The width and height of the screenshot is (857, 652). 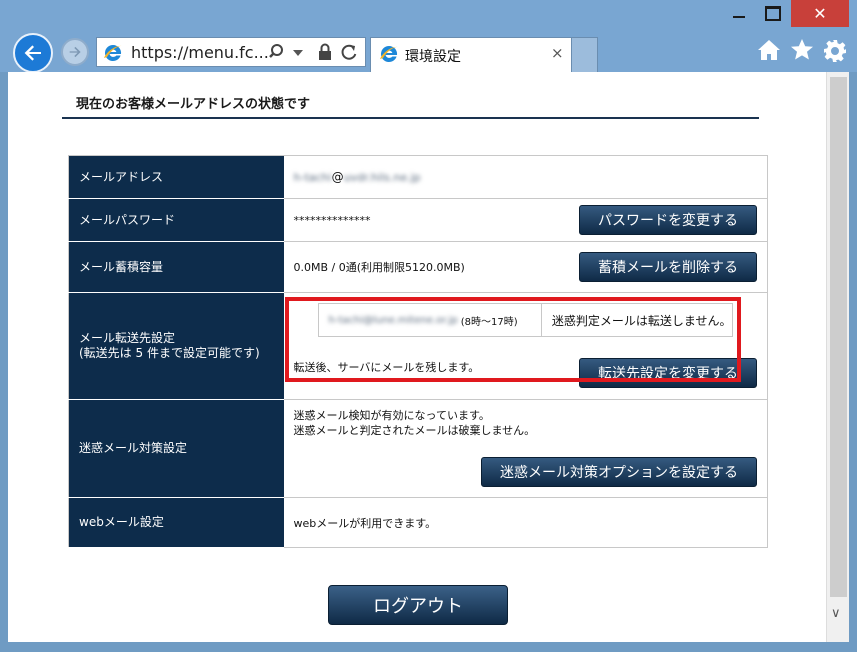 What do you see at coordinates (619, 472) in the screenshot?
I see `spam-options-button: 迷惑メール対策オプションを設定する` at bounding box center [619, 472].